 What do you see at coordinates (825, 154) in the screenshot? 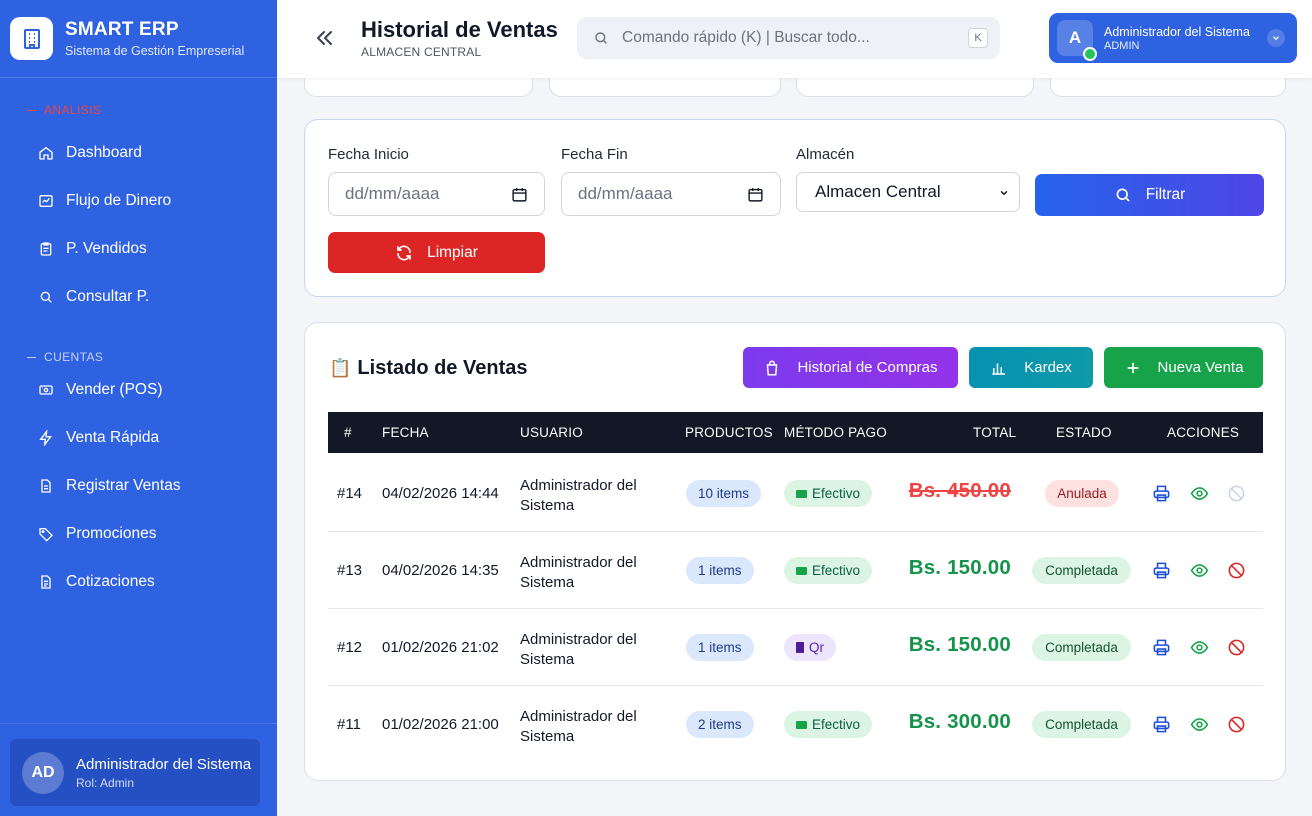
I see `warehouse-label: Almacén` at bounding box center [825, 154].